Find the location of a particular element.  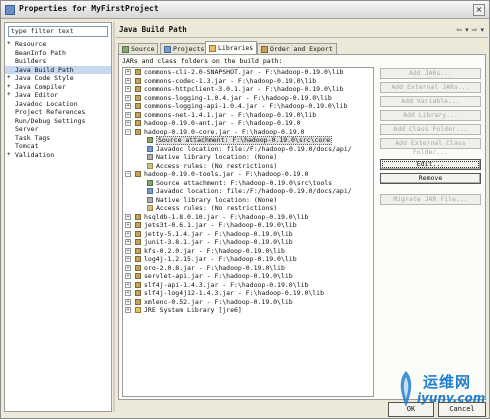

nav-item-java-compiler: + Java Compiler is located at coordinates (58, 87).